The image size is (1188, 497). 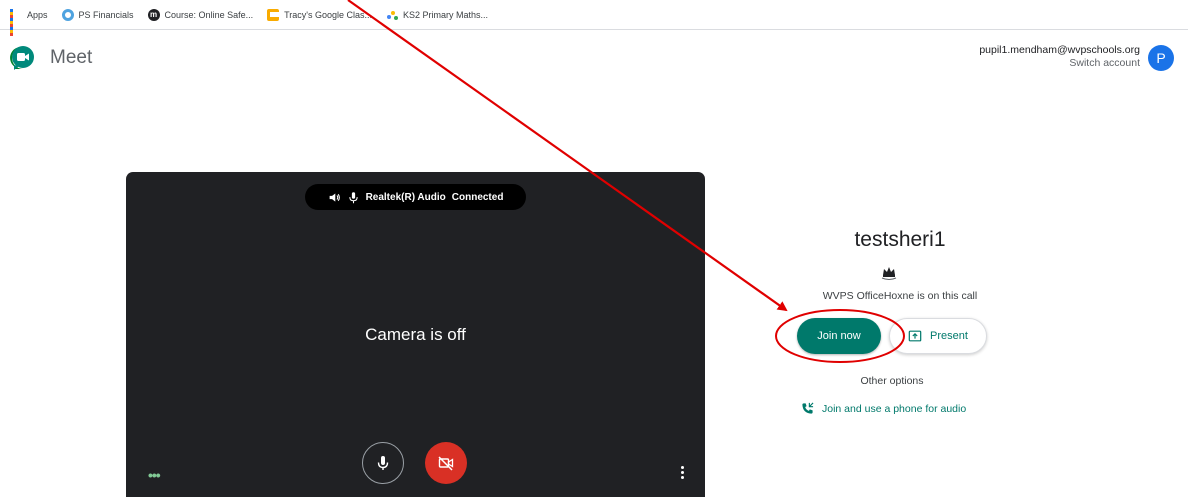 I want to click on camera-off-icon, so click(x=446, y=463).